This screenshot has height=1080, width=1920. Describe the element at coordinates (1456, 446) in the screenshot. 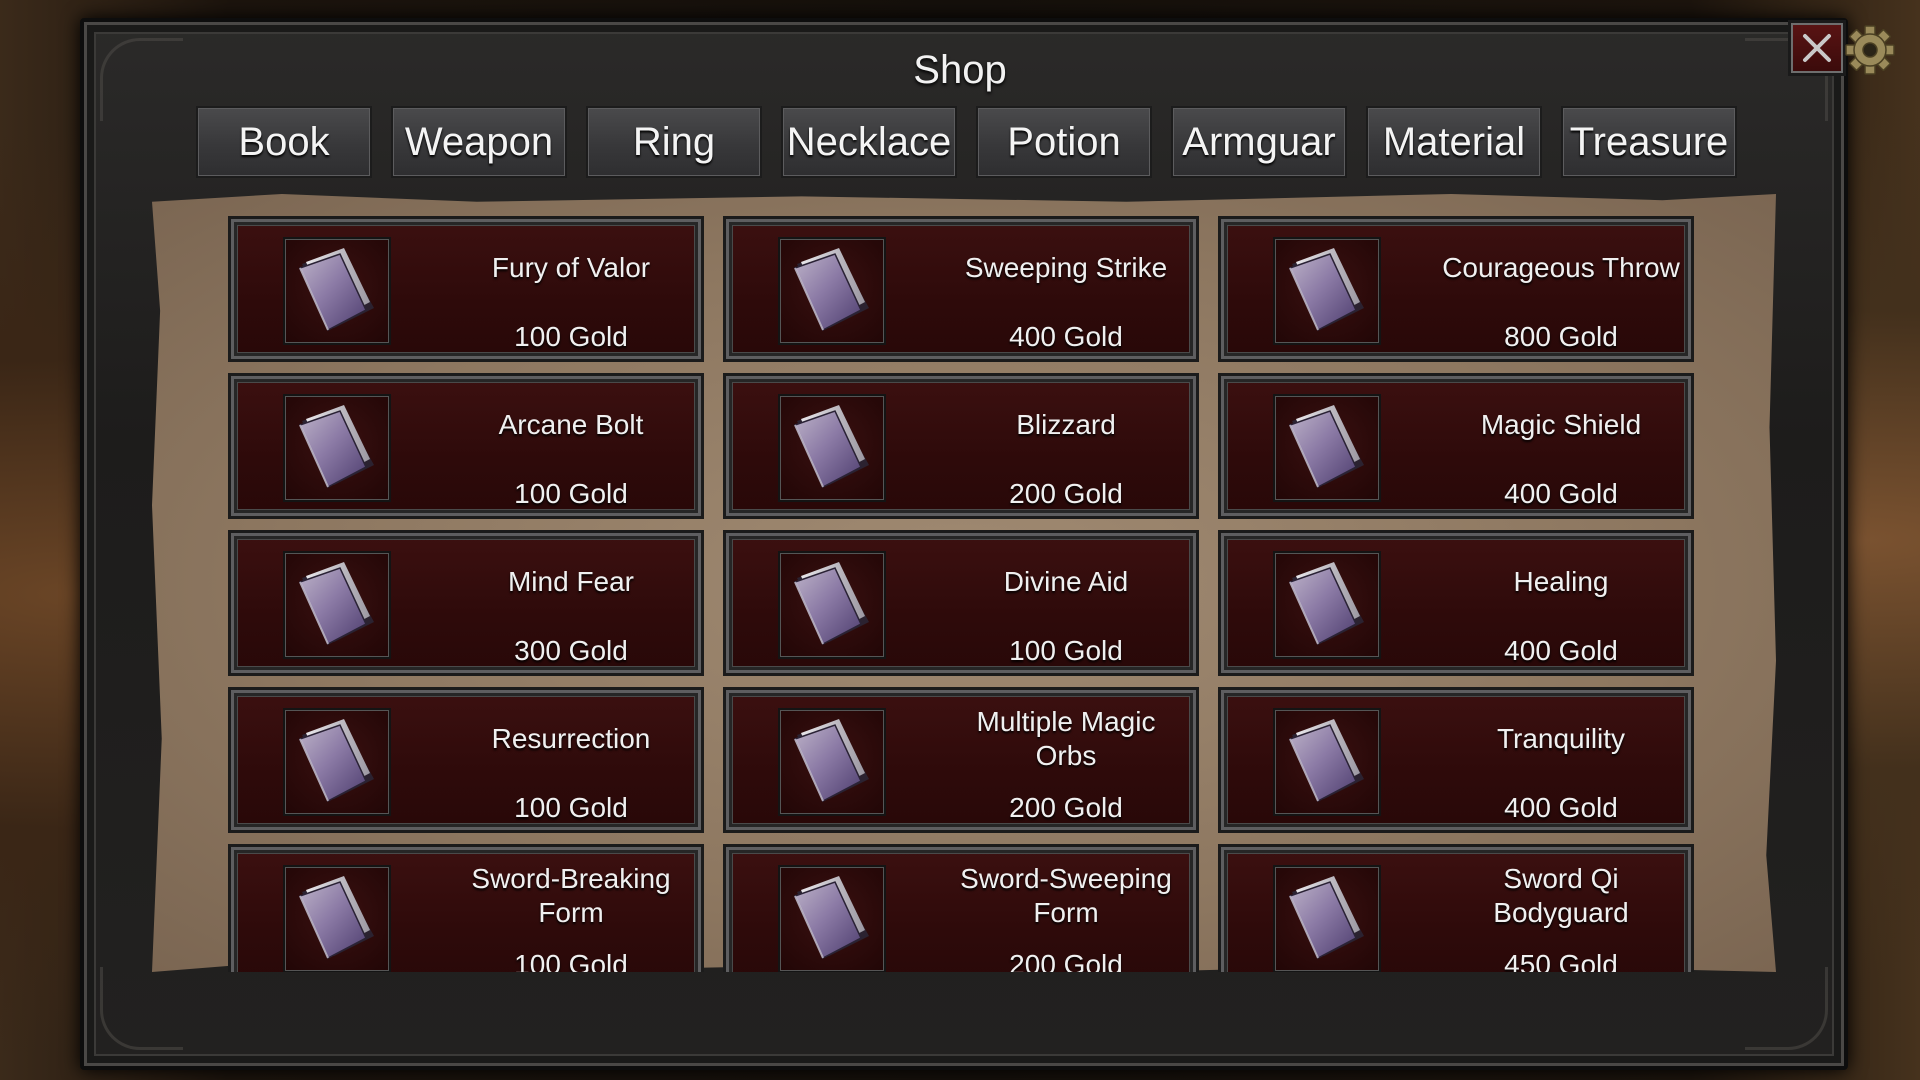

I see `shop-item-card: Magic Shield 400 Gold` at that location.